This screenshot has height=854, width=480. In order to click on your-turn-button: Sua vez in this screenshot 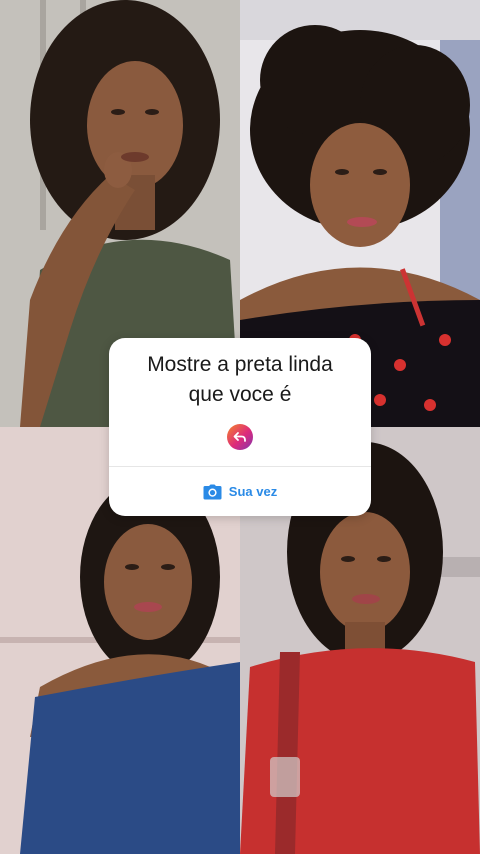, I will do `click(240, 491)`.